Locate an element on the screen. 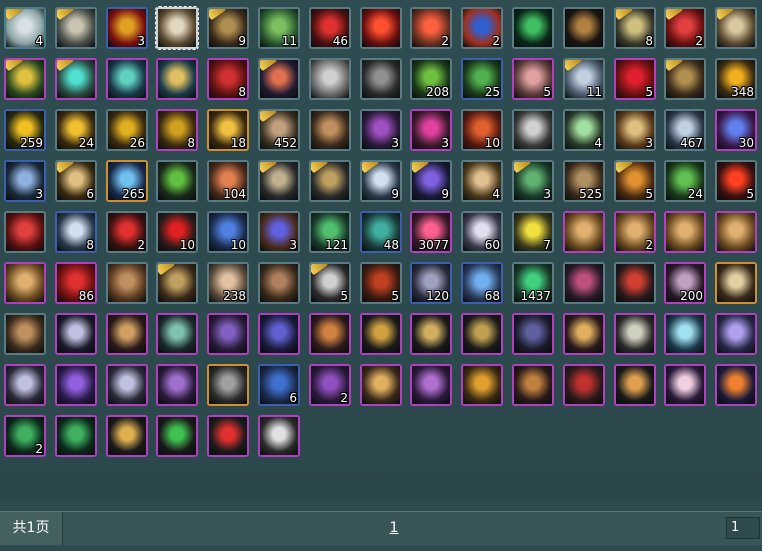 This screenshot has height=551, width=762. page-number-input: 1 is located at coordinates (743, 528).